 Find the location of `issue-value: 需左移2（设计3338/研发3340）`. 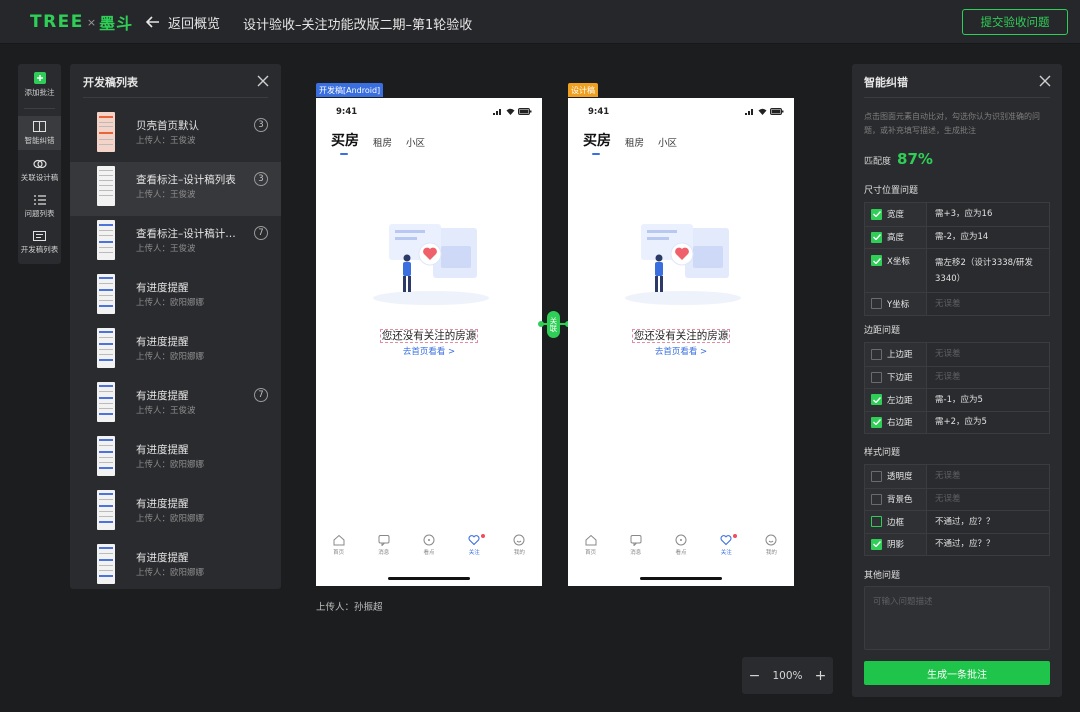

issue-value: 需左移2（设计3338/研发3340） is located at coordinates (984, 270).